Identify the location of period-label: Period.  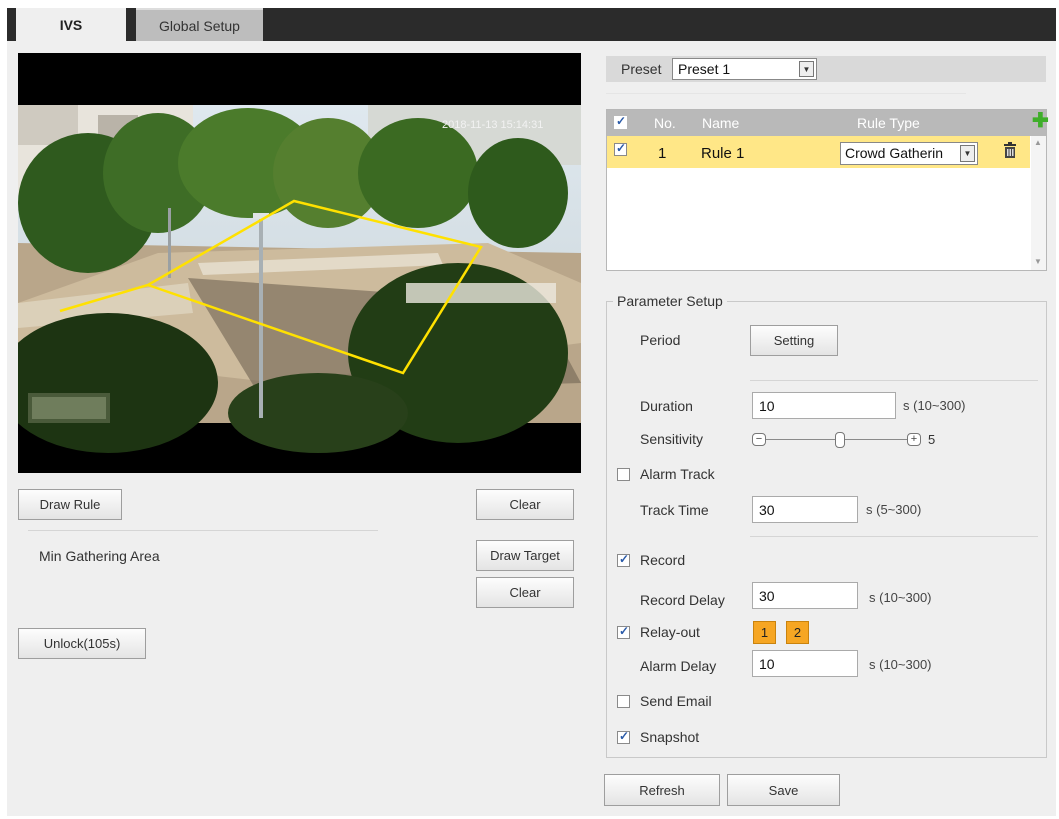
(660, 340).